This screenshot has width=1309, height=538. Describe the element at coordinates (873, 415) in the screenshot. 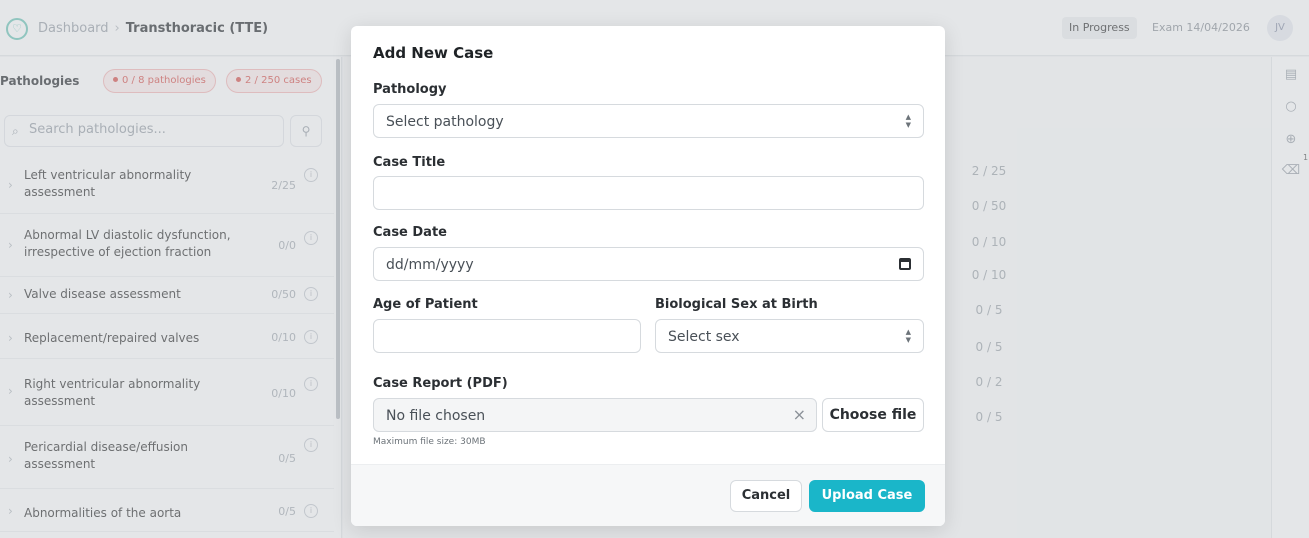

I see `choose-file-button: Choose file` at that location.